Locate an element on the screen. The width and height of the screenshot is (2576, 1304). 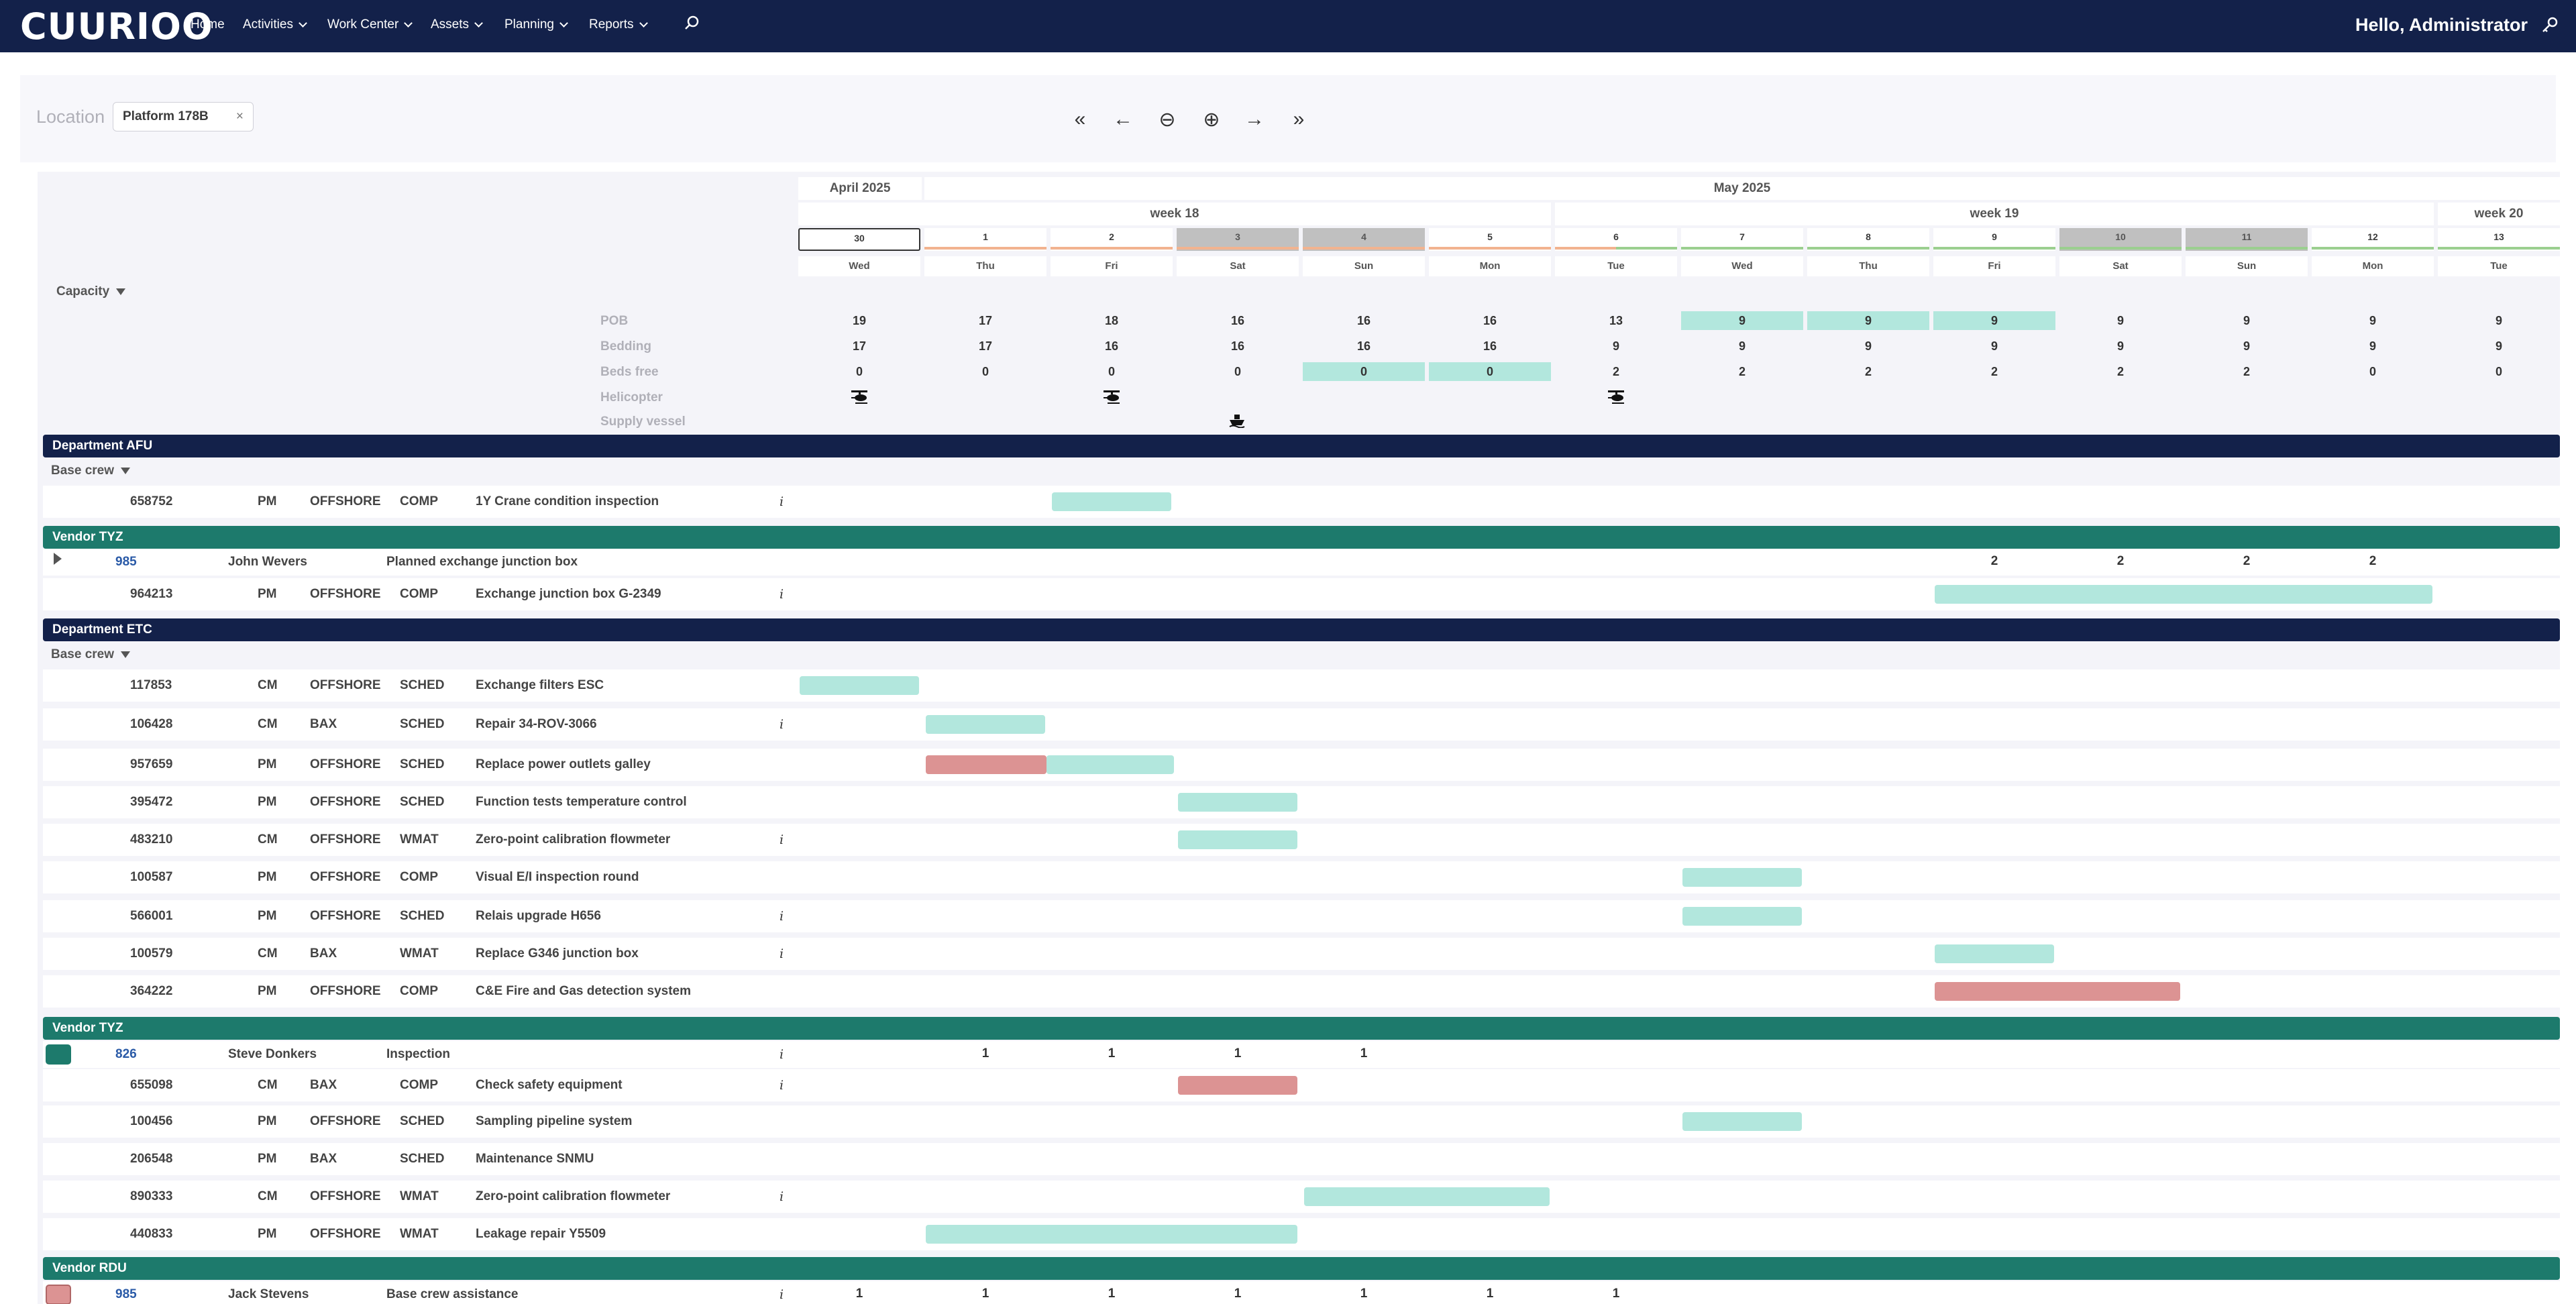
prev-button: ← is located at coordinates (1123, 119).